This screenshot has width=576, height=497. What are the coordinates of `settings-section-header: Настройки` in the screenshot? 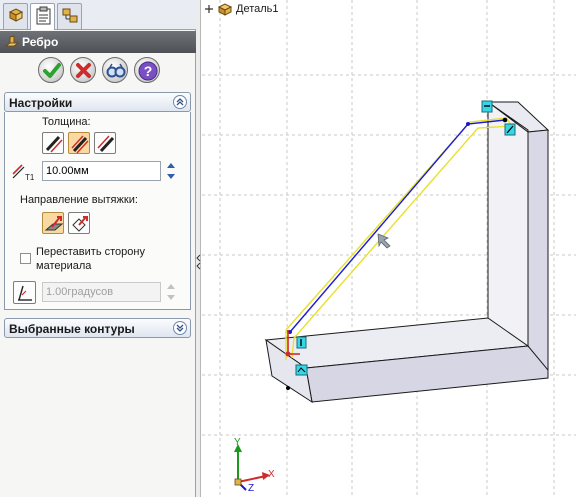 It's located at (97, 102).